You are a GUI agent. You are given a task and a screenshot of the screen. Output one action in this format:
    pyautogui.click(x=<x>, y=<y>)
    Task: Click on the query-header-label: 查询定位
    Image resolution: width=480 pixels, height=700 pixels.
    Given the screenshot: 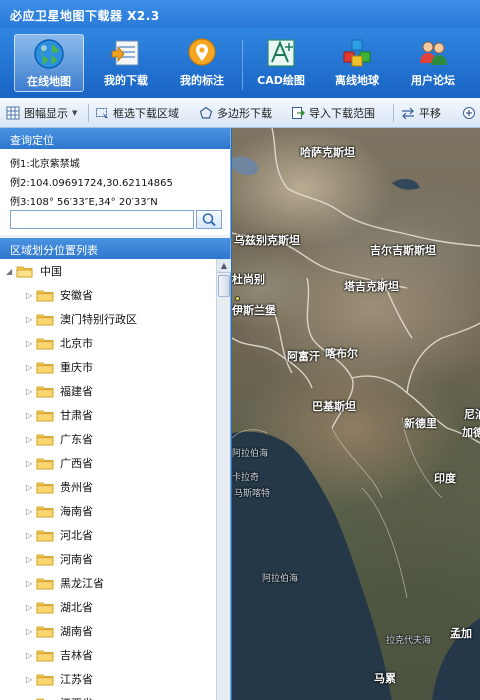 What is the action you would take?
    pyautogui.click(x=32, y=140)
    